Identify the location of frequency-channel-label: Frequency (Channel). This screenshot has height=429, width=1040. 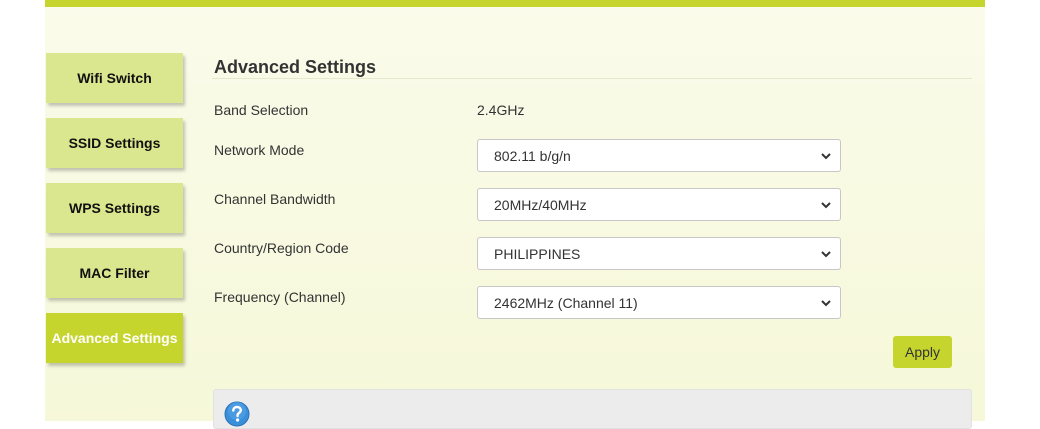
(280, 297).